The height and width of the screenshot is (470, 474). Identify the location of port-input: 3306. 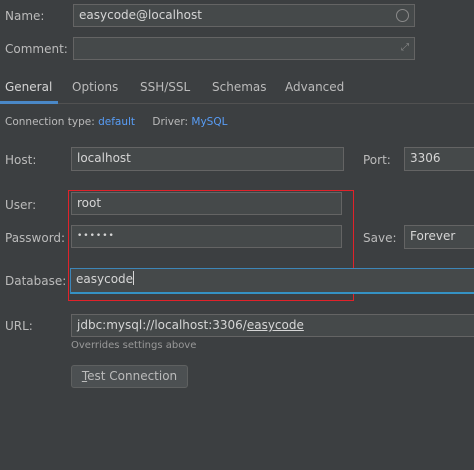
(439, 159).